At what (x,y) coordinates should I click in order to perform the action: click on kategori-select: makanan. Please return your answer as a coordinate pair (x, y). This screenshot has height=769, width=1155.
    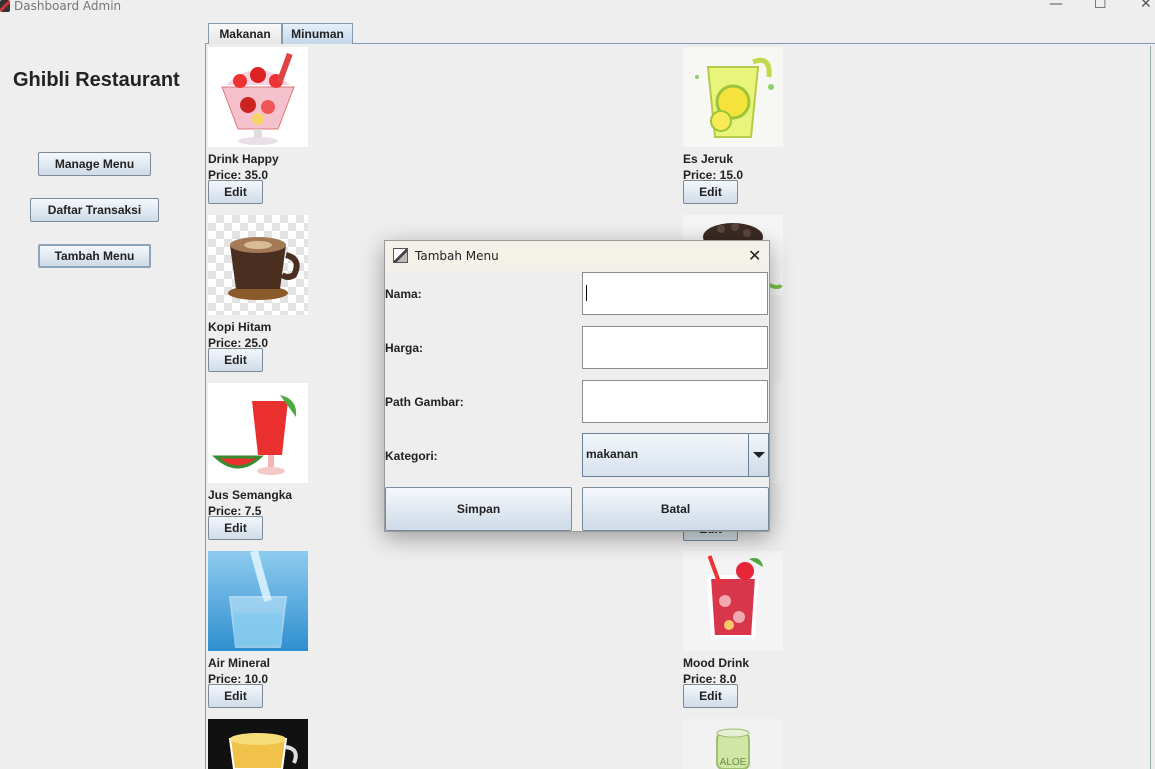
    Looking at the image, I should click on (675, 455).